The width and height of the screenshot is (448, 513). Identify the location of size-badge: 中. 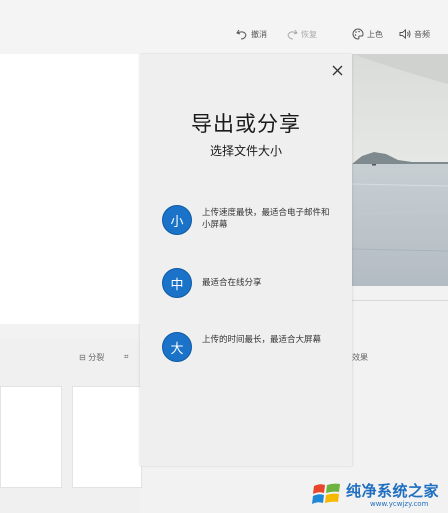
(177, 283).